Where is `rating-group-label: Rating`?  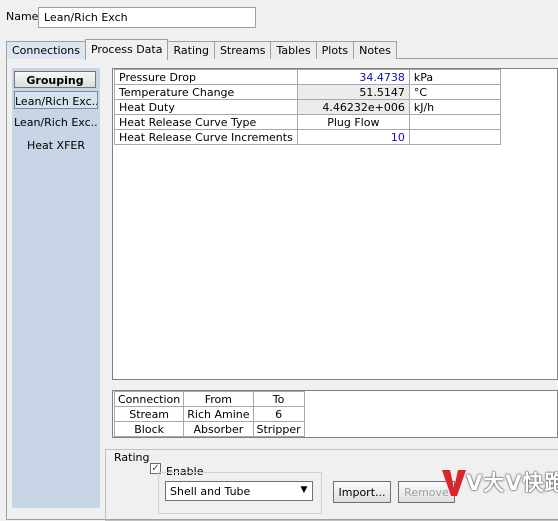 rating-group-label: Rating is located at coordinates (132, 457).